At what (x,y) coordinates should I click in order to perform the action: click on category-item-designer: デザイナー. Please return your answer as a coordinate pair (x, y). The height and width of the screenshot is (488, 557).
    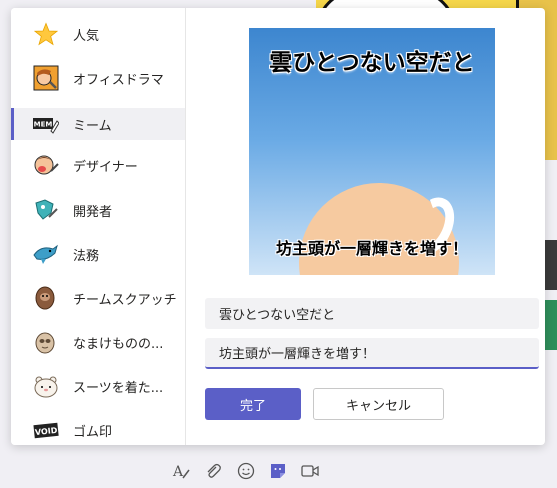
    Looking at the image, I should click on (98, 165).